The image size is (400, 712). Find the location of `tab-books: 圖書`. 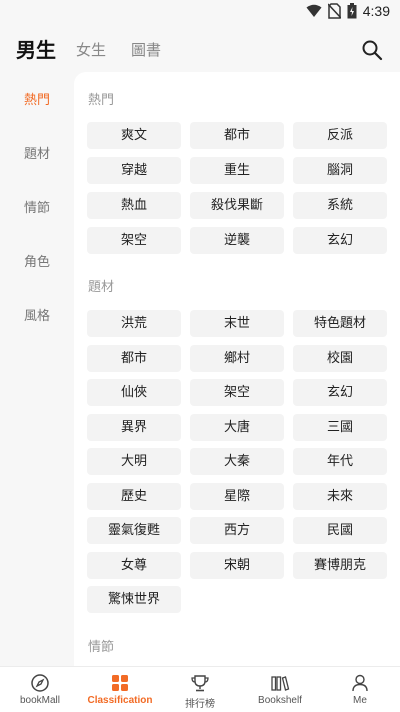

tab-books: 圖書 is located at coordinates (146, 49).